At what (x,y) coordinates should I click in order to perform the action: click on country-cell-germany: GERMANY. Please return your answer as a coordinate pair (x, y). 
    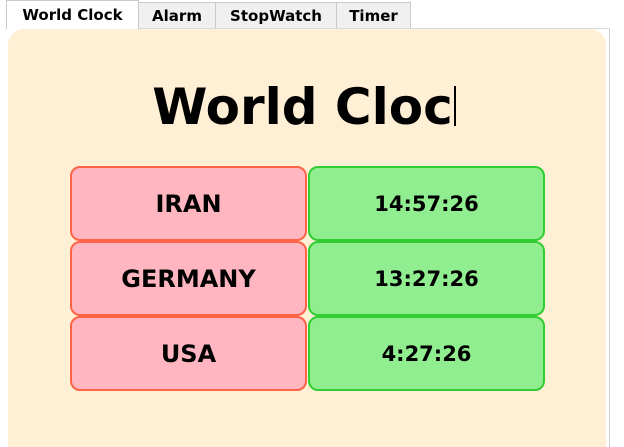
    Looking at the image, I should click on (188, 278).